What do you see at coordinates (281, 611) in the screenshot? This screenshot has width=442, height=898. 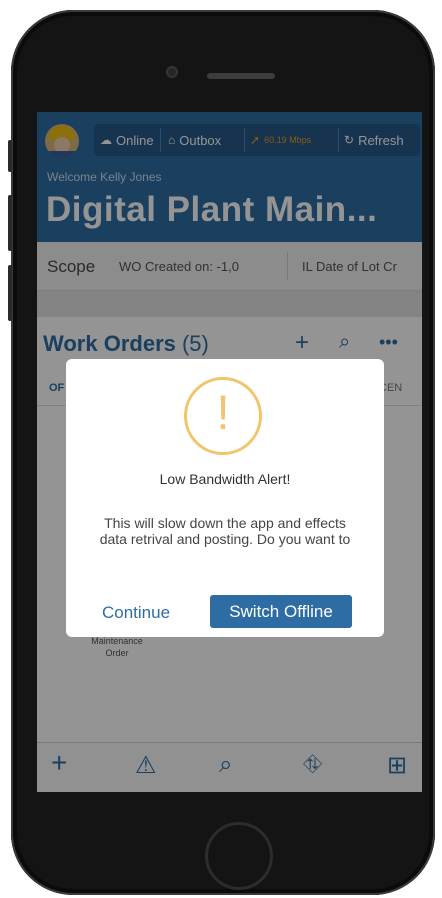 I see `switch-offline-button: Switch Offline` at bounding box center [281, 611].